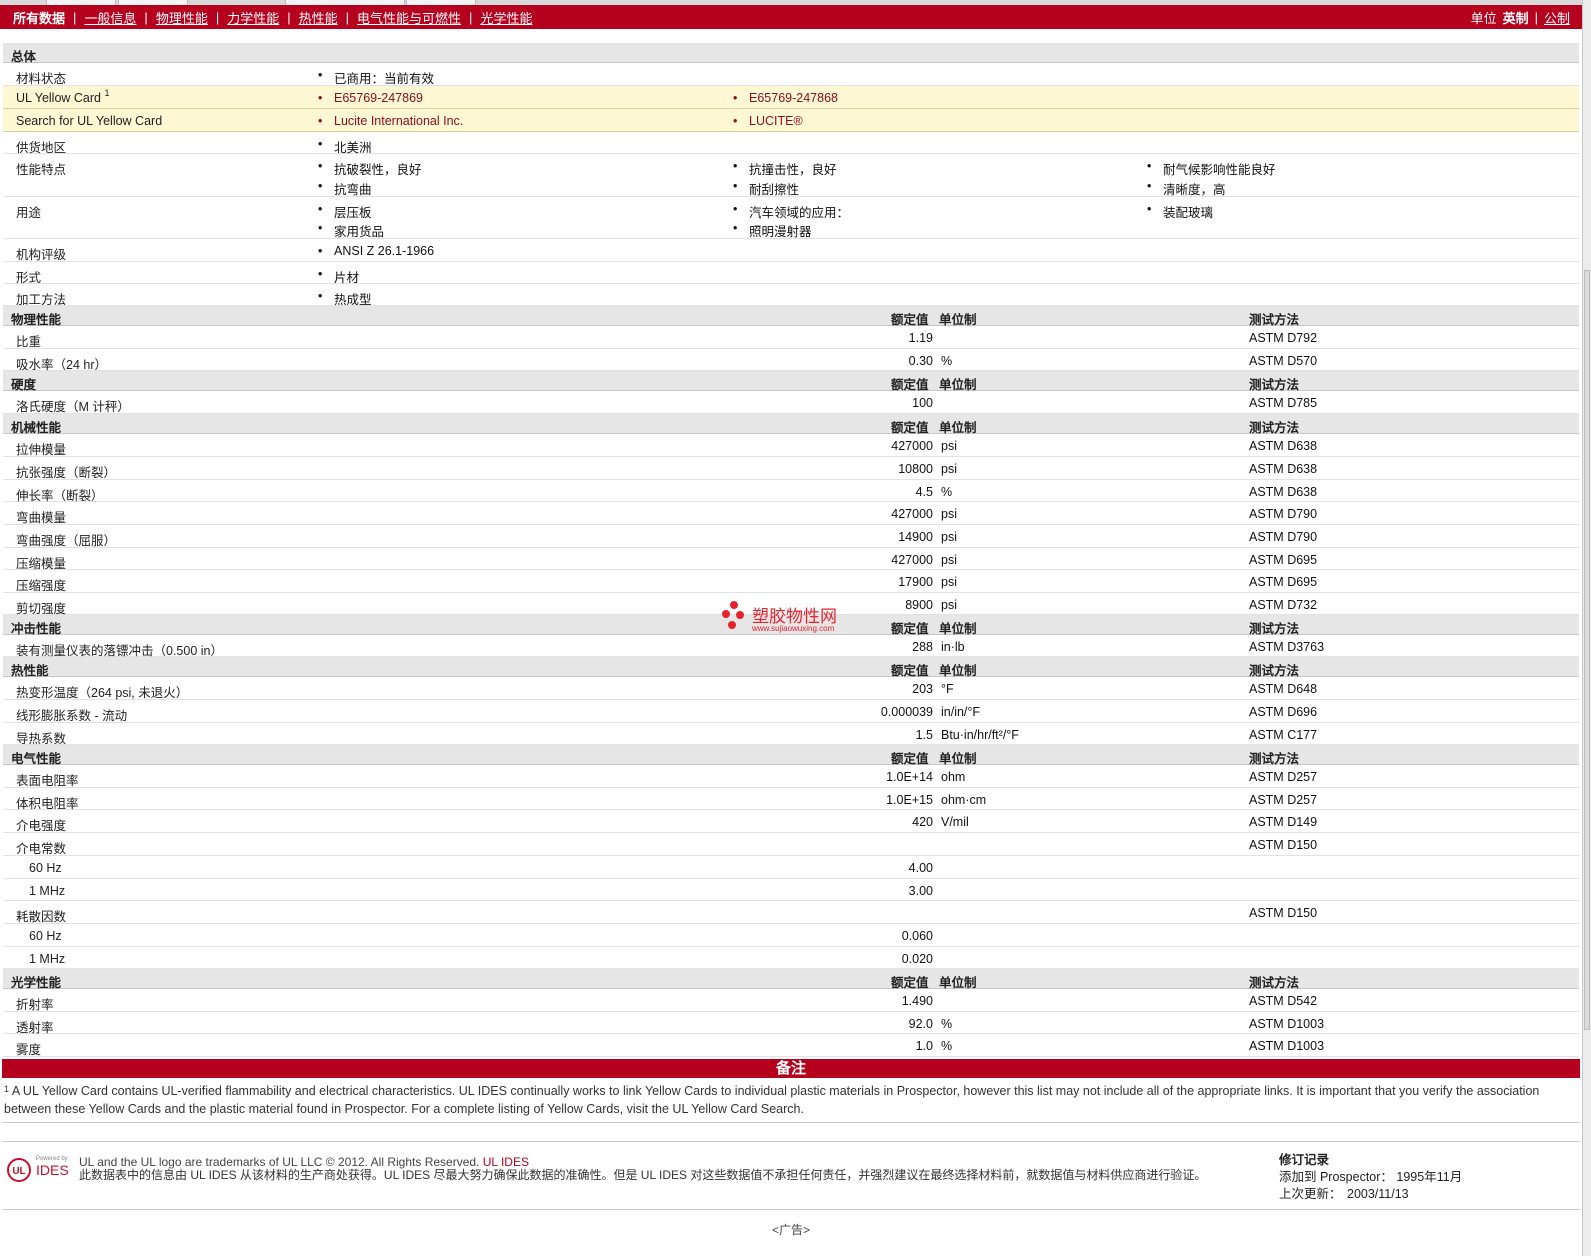  What do you see at coordinates (791, 688) in the screenshot?
I see `table-row: 热变形温度（264 psi, 未退火） 203 °F ASTM D648` at bounding box center [791, 688].